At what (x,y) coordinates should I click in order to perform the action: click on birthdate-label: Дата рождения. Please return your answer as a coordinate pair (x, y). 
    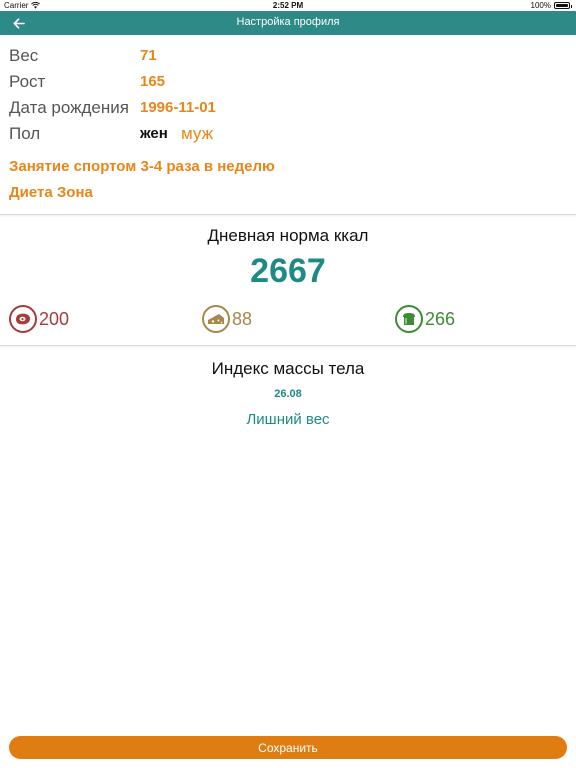
    Looking at the image, I should click on (69, 107).